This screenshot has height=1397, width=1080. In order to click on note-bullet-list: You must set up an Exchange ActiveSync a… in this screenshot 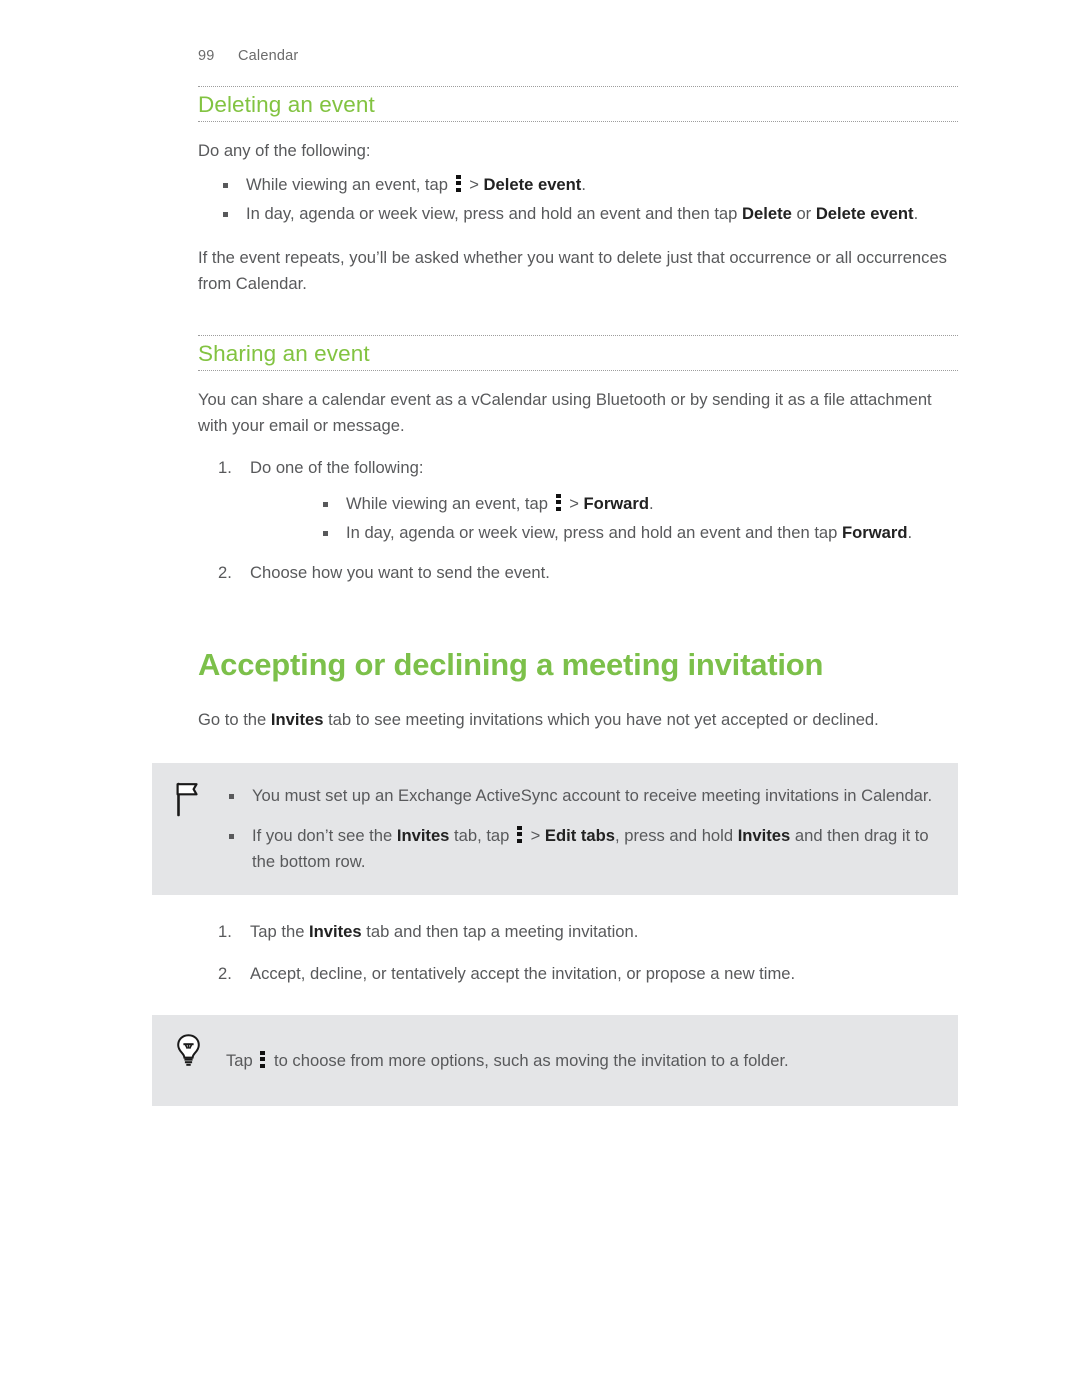, I will do `click(581, 829)`.